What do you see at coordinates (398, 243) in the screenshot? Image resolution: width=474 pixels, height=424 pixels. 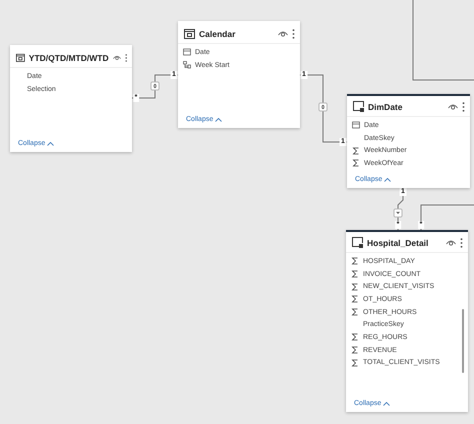 I see `table-title: Hospital_Detail` at bounding box center [398, 243].